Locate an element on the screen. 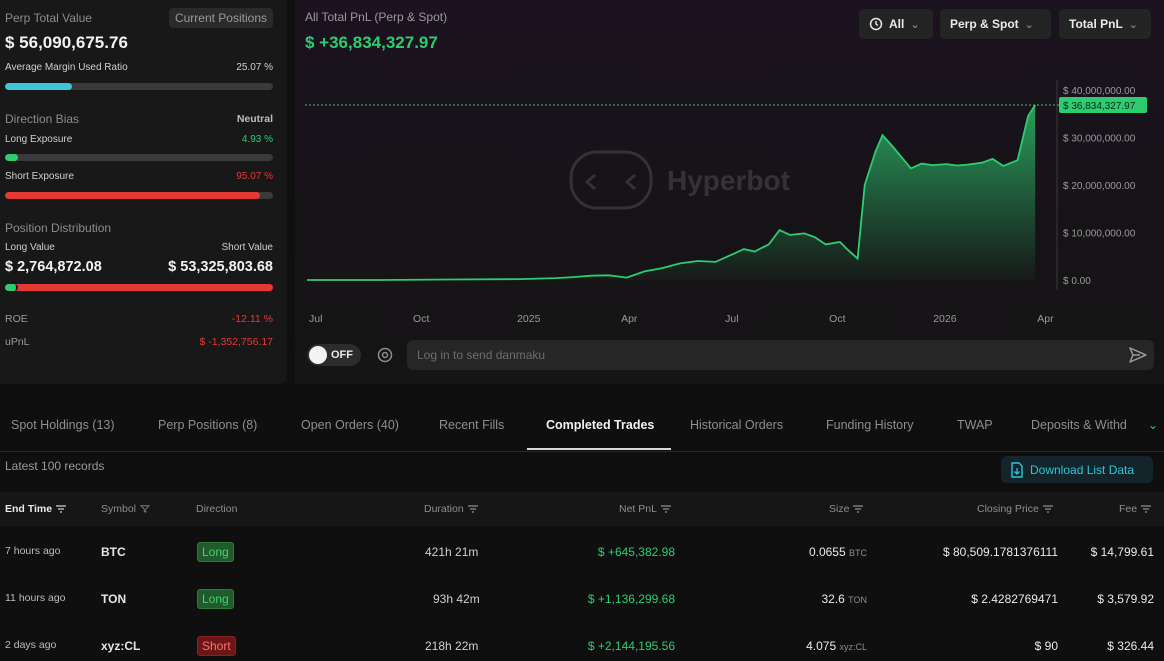 The height and width of the screenshot is (661, 1164). y-tick-label: $ 40,000,000.00 is located at coordinates (1099, 91).